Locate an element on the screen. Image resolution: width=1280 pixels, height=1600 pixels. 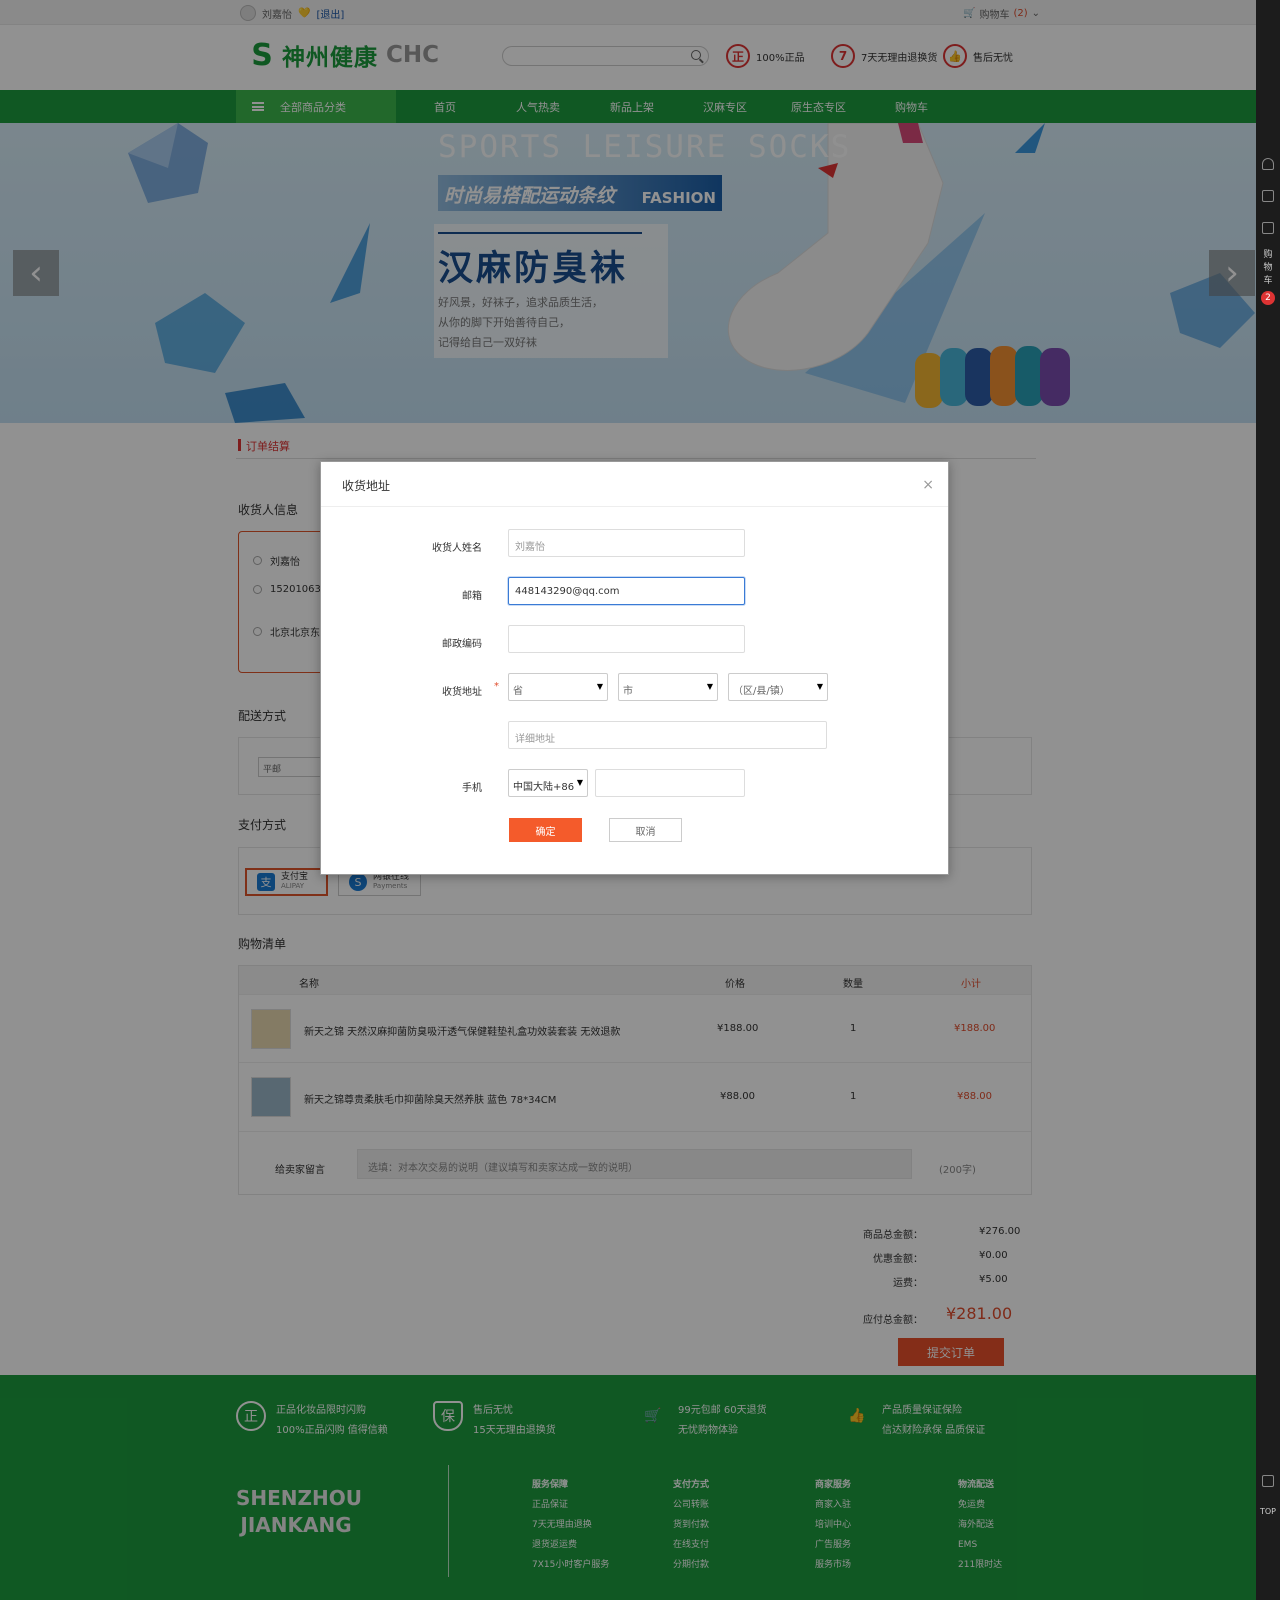
zip-label: 邮政编码 is located at coordinates (462, 644).